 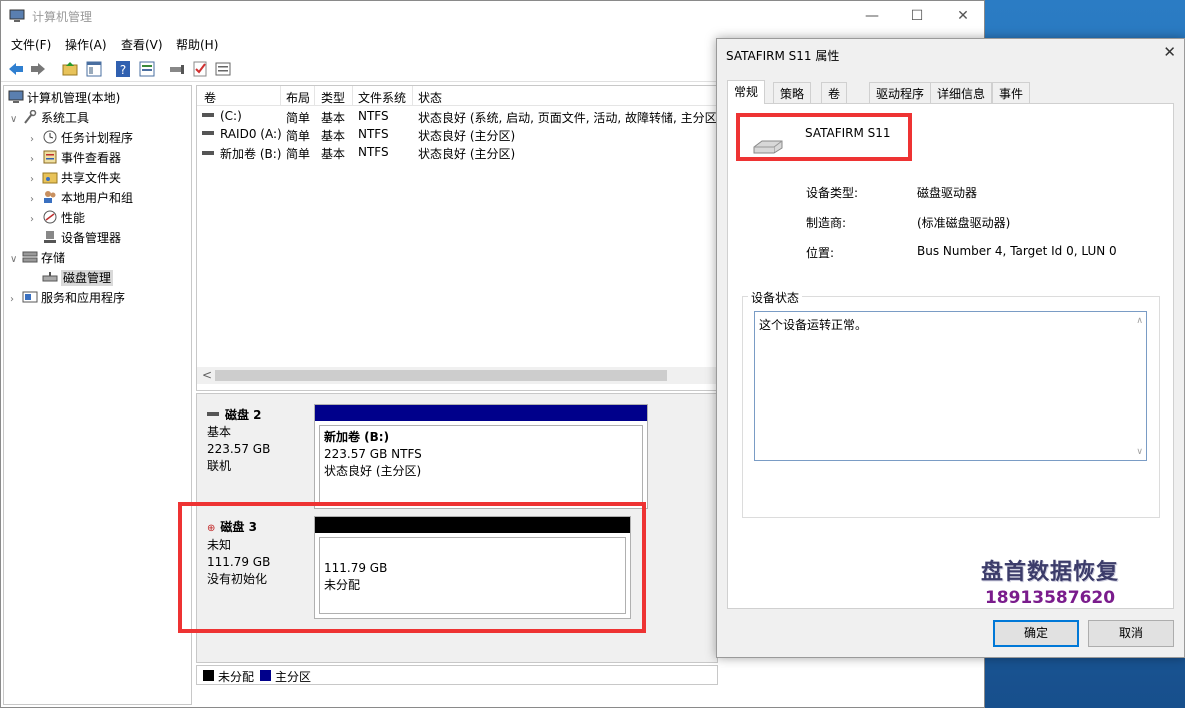 I want to click on check-icon, so click(x=200, y=69).